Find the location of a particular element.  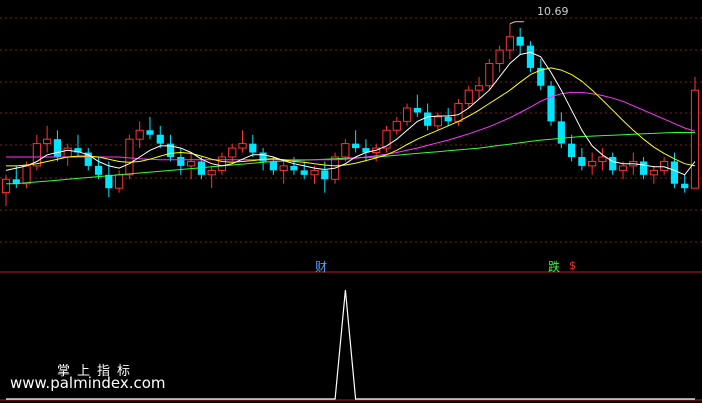

high-price-label: 10.69 is located at coordinates (553, 11).